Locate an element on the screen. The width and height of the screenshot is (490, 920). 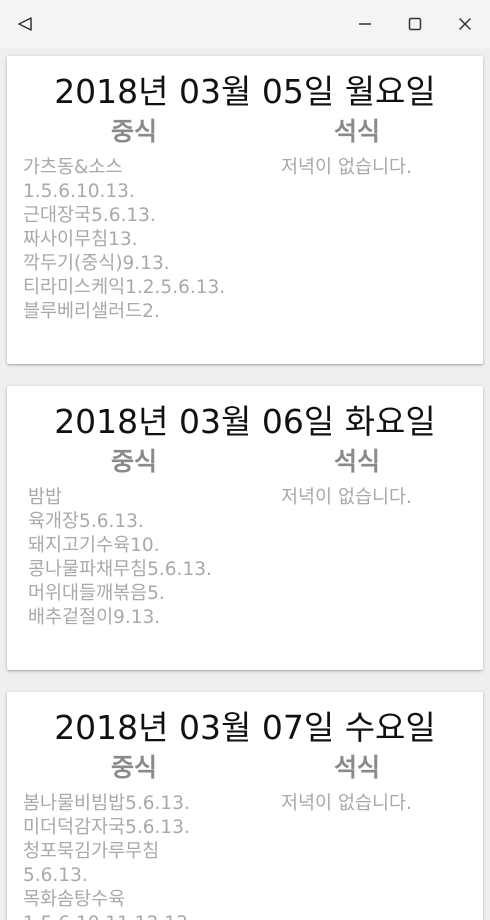
menu-item: 짜사이무침13. is located at coordinates (80, 239).